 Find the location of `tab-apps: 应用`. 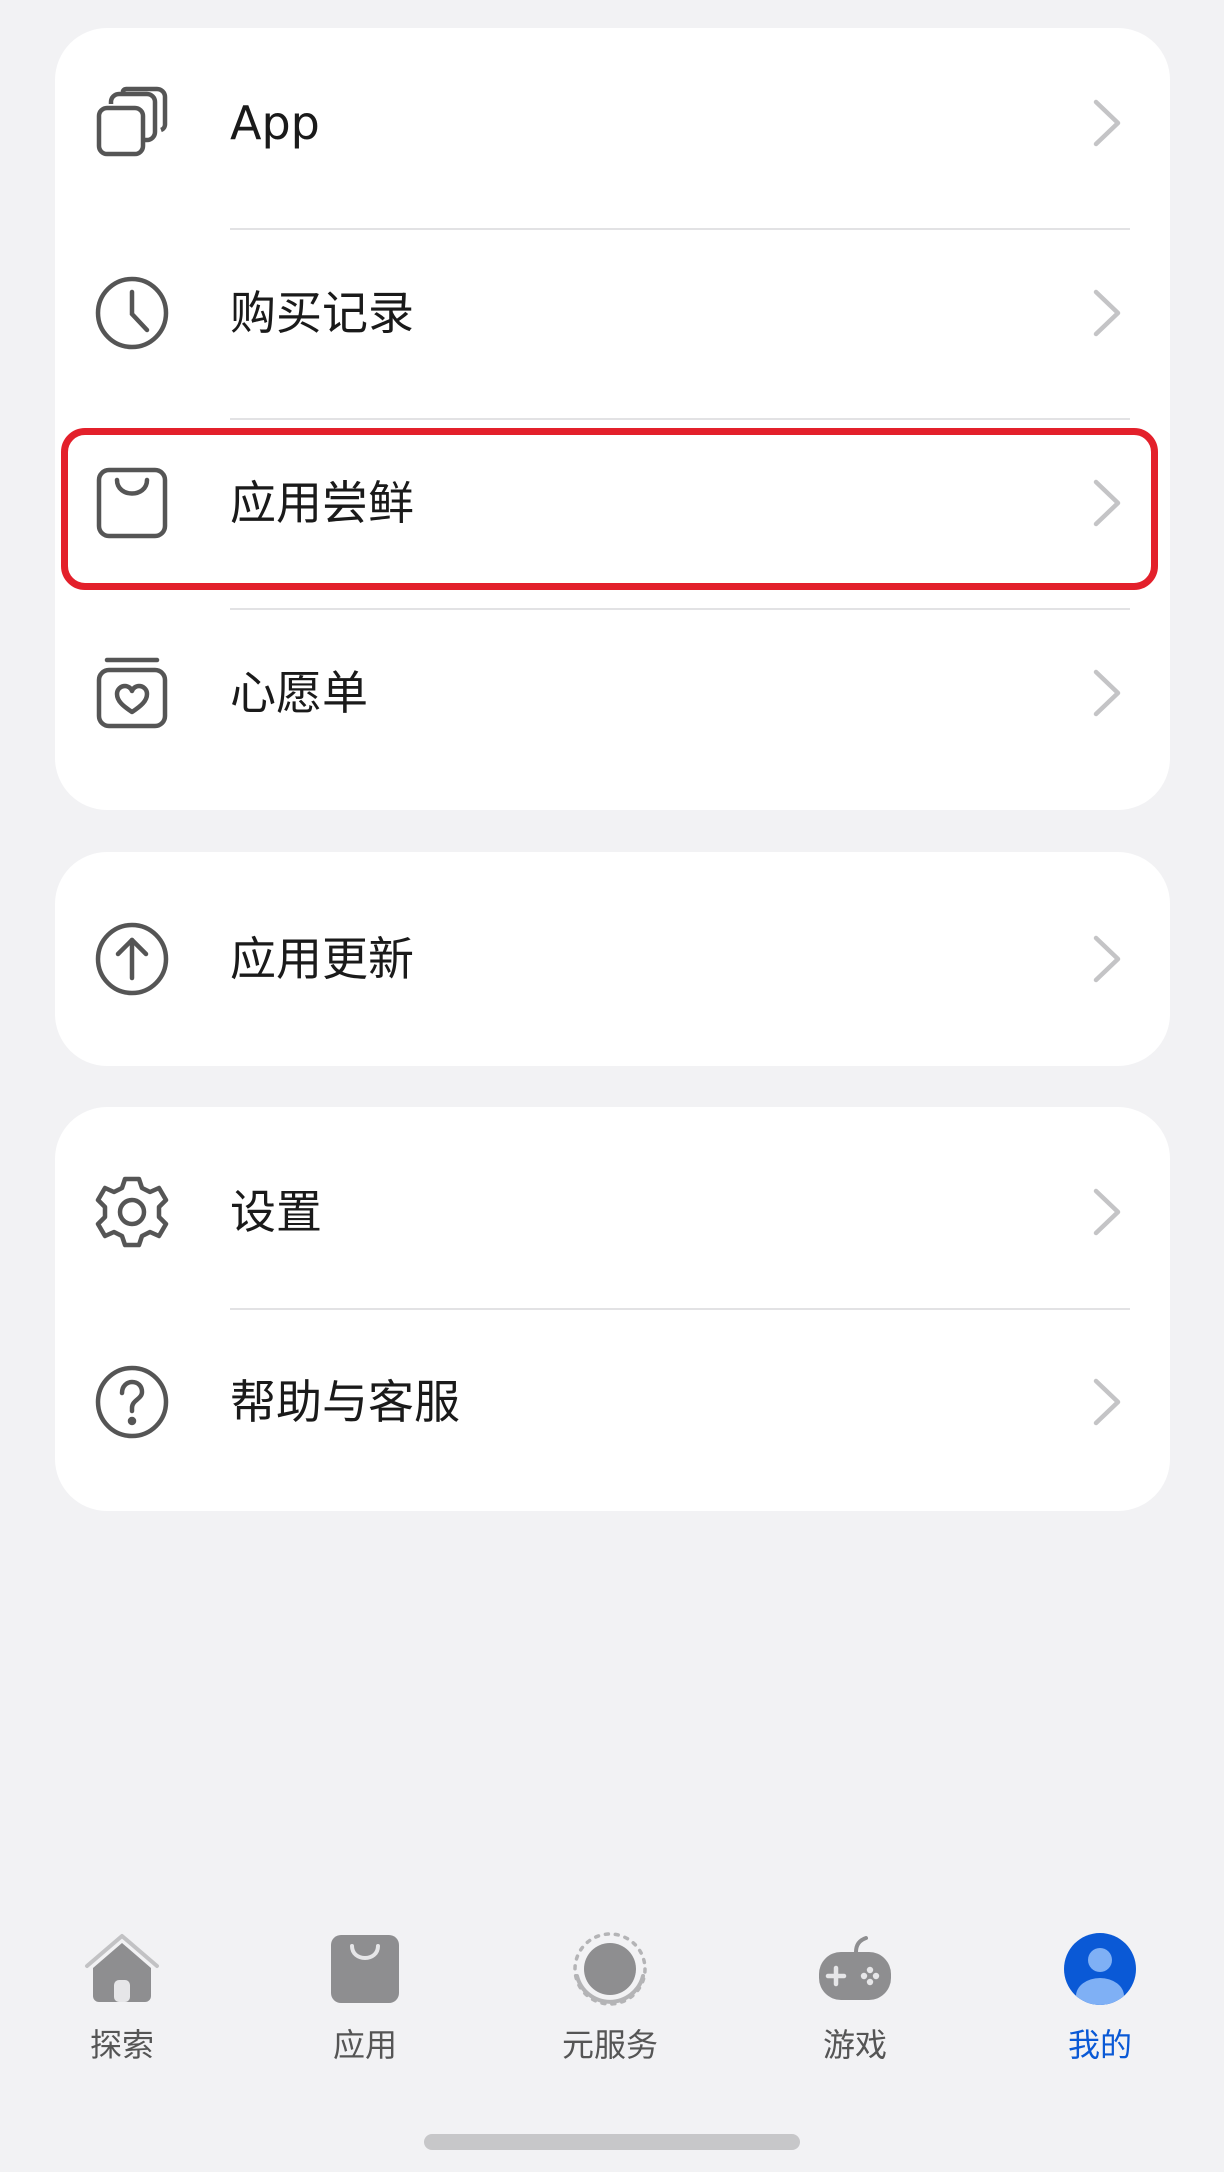

tab-apps: 应用 is located at coordinates (365, 1995).